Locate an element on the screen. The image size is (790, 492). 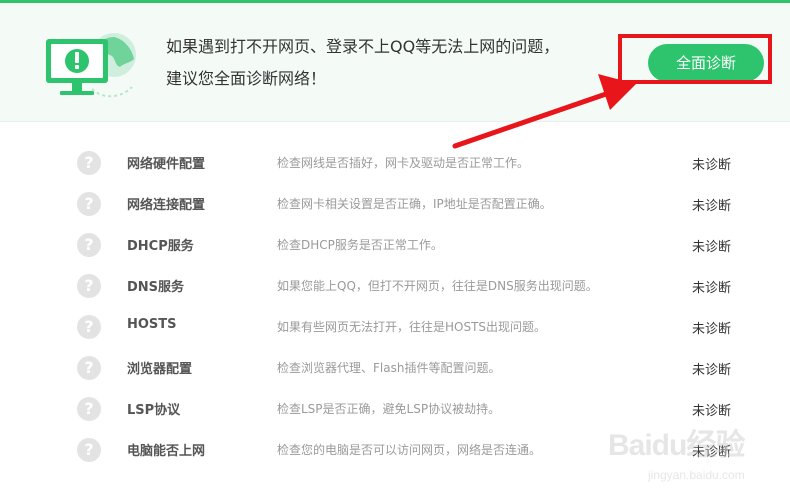
item-description: 检查网卡相关设置是否正确，IP地址是否配置正确。 is located at coordinates (414, 204).